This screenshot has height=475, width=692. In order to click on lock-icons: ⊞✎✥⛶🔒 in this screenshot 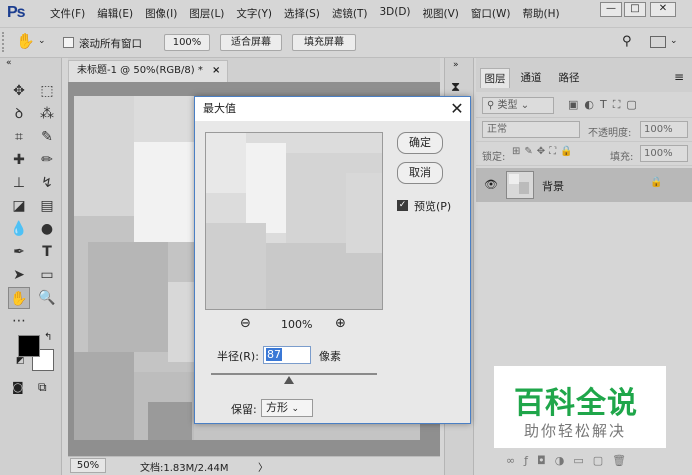, I will do `click(544, 151)`.